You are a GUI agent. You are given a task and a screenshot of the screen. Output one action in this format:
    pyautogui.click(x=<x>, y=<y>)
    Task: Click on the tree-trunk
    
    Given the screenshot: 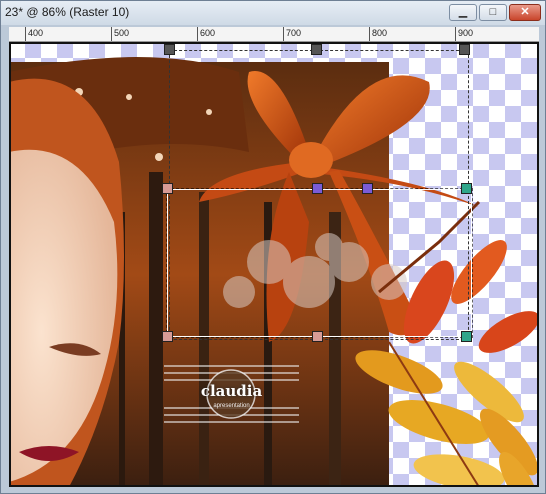 What is the action you would take?
    pyautogui.click(x=156, y=329)
    